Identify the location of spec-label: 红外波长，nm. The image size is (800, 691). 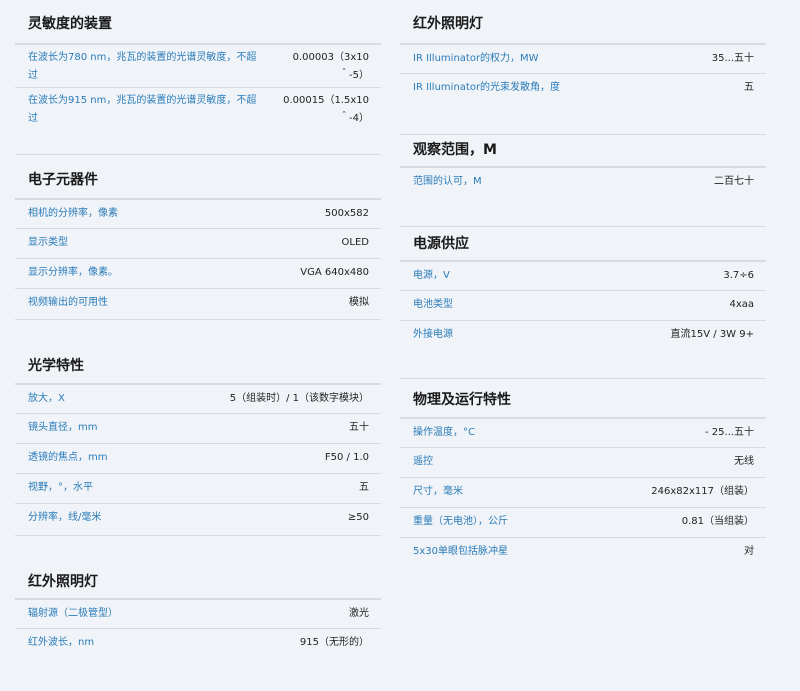
(61, 642).